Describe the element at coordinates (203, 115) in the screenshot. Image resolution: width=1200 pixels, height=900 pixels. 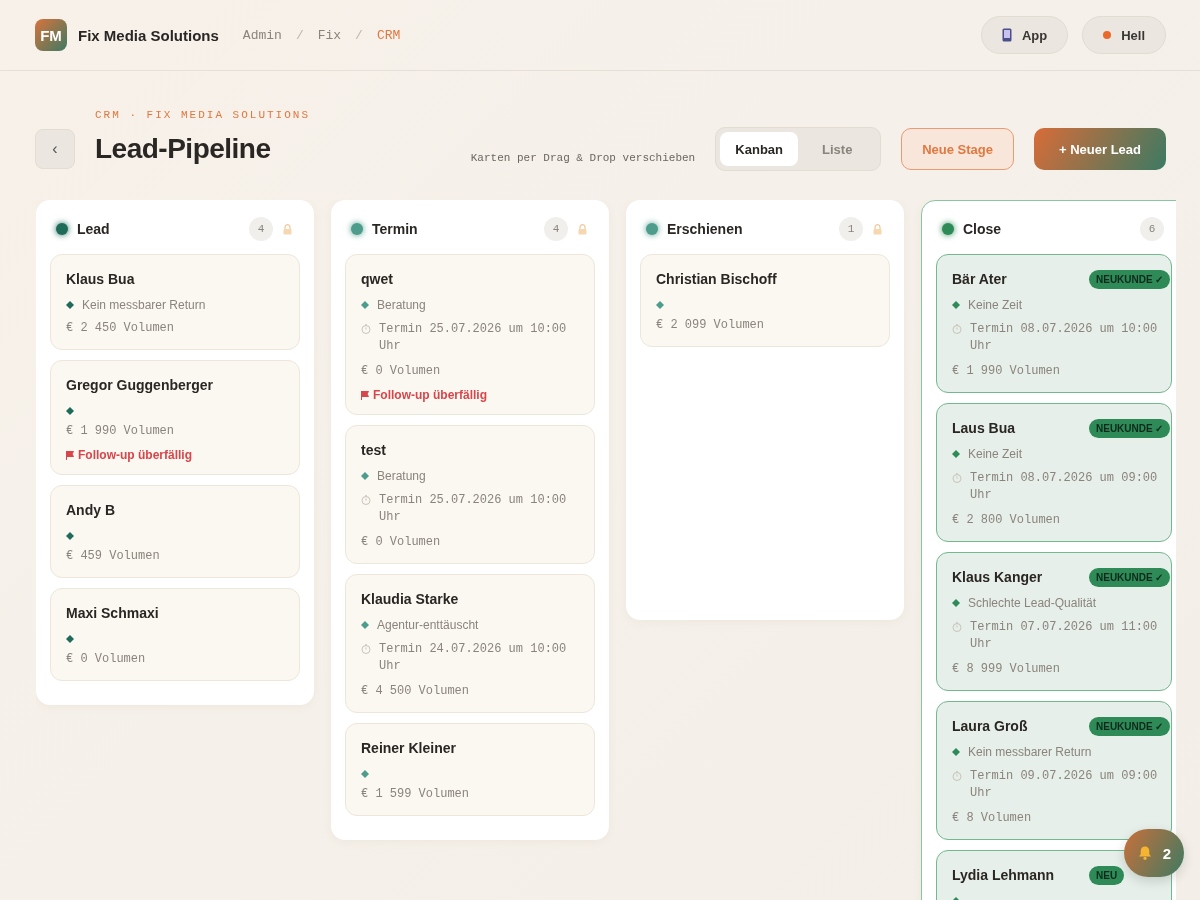
I see `eyebrow-text: CRM · FIX MEDIA SOLUTIONS` at that location.